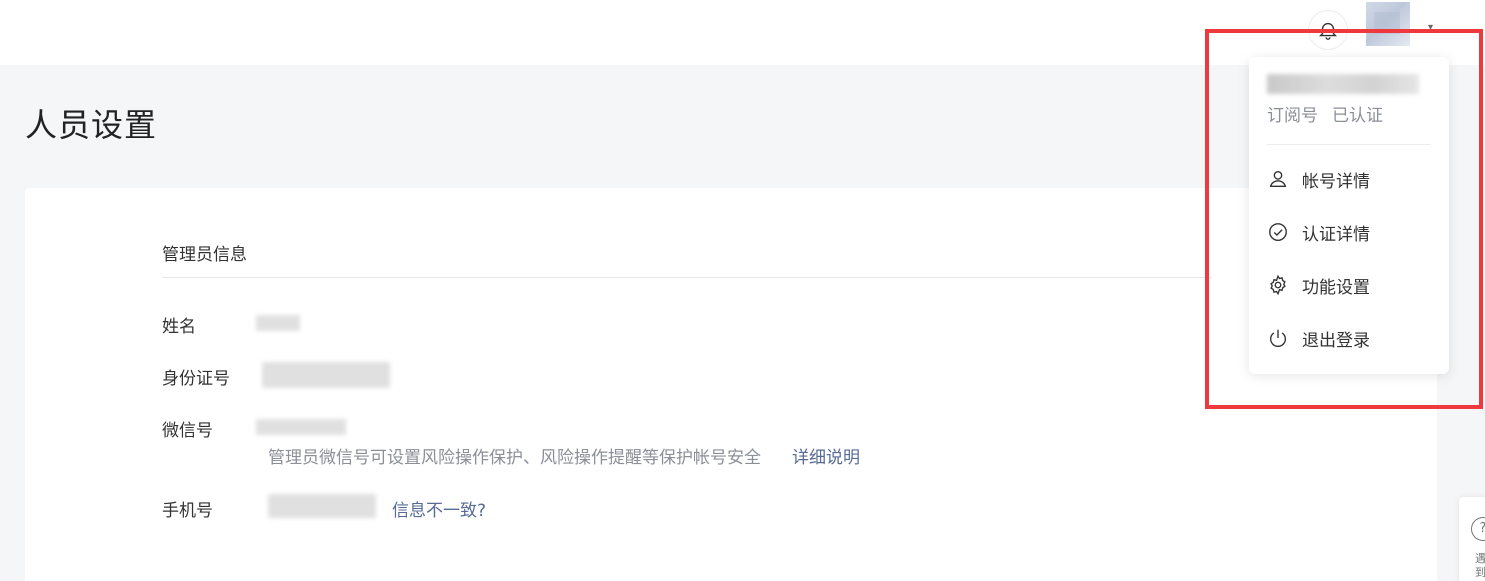 This screenshot has width=1485, height=581. What do you see at coordinates (1336, 340) in the screenshot?
I see `menu-item-label: 退出登录` at bounding box center [1336, 340].